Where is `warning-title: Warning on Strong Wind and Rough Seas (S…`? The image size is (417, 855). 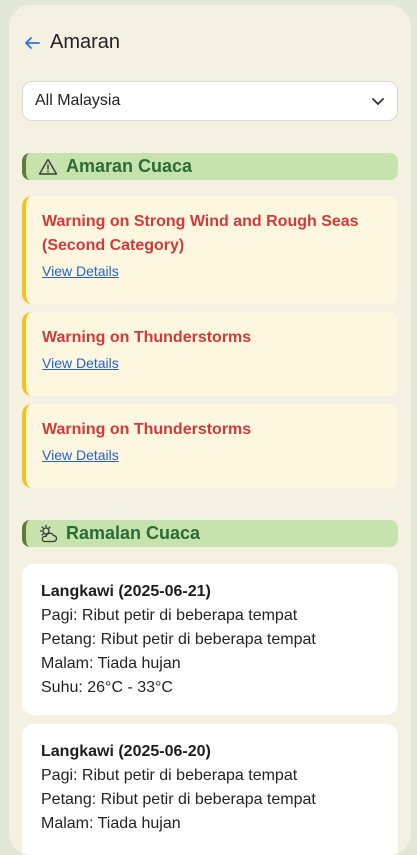
warning-title: Warning on Strong Wind and Rough Seas (S… is located at coordinates (200, 233).